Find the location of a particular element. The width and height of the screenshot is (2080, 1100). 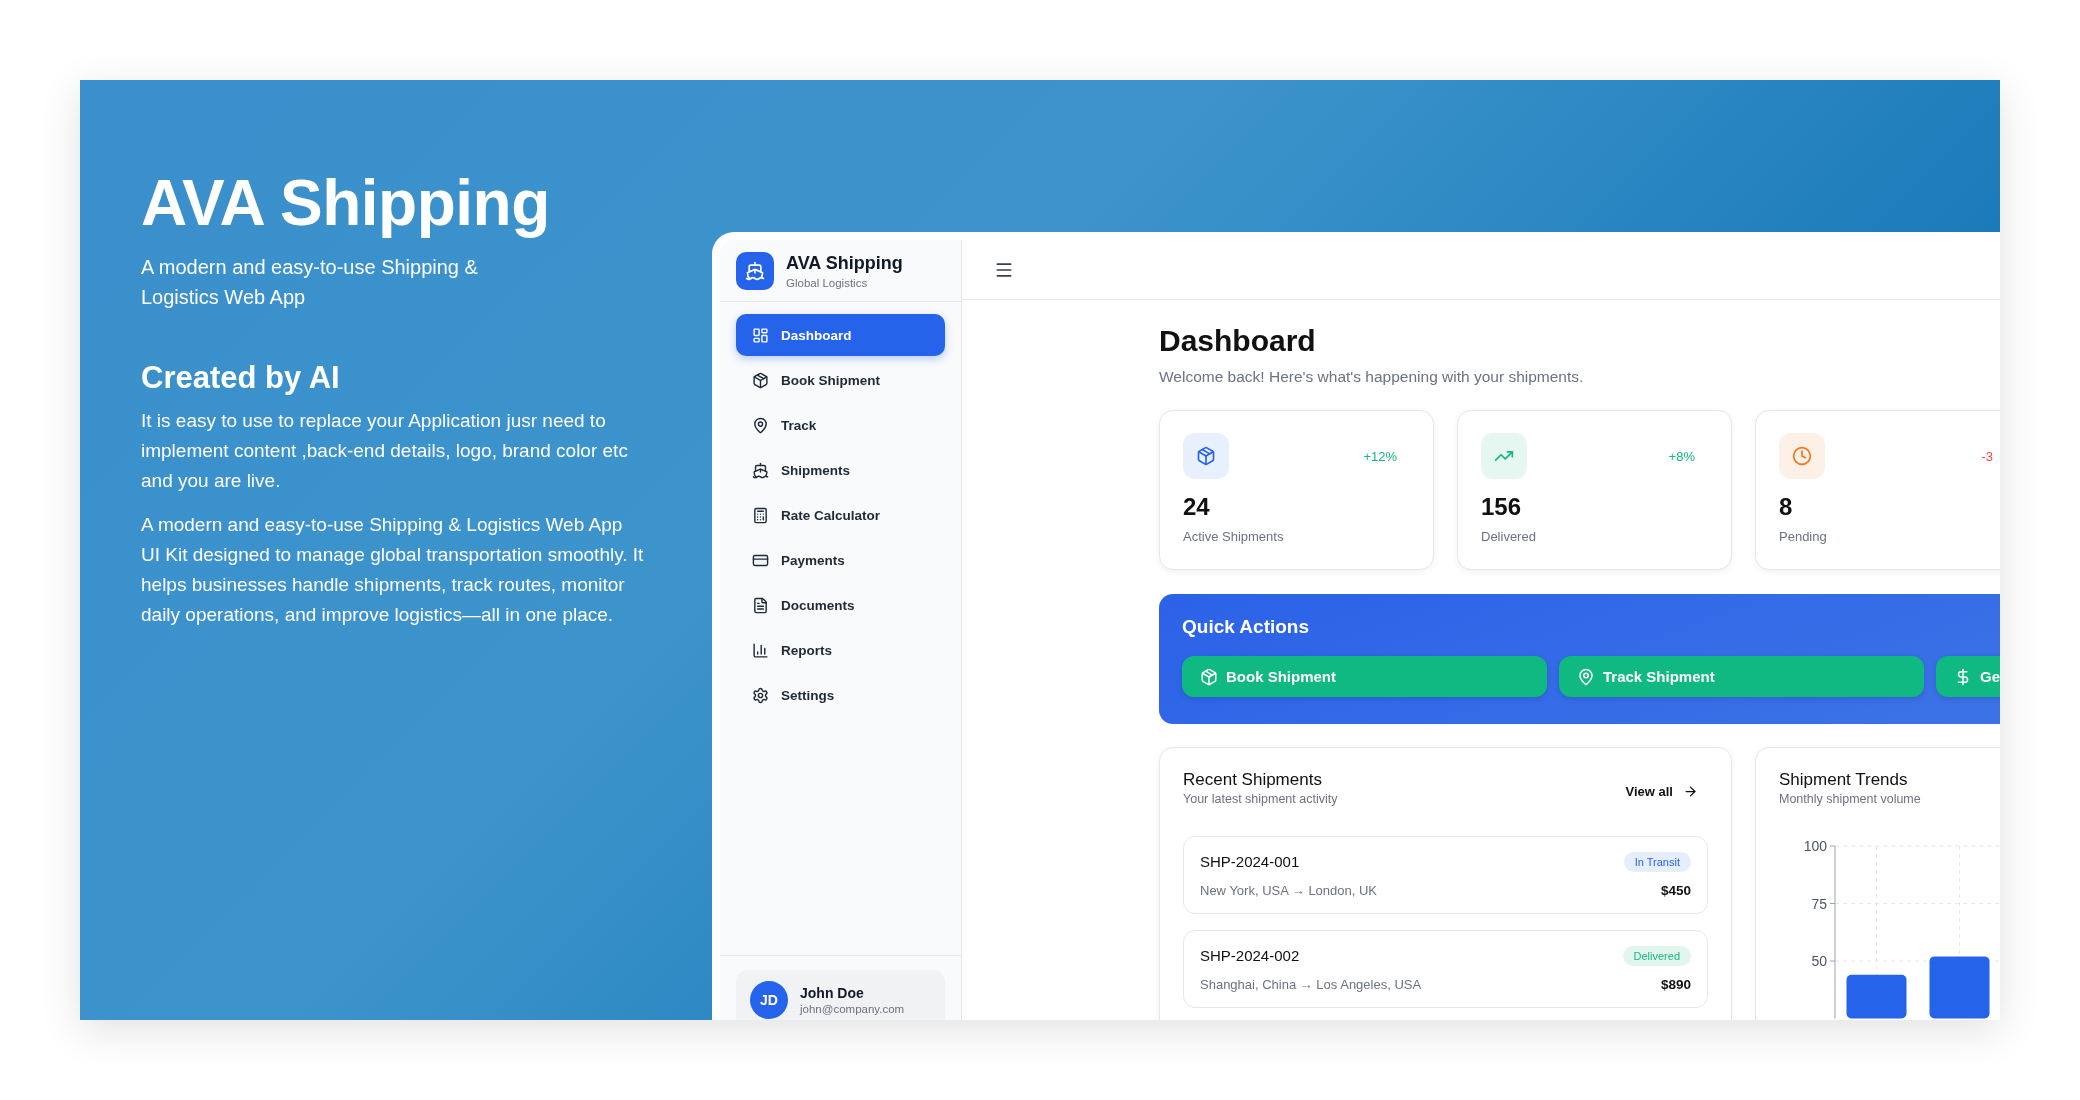

hero-title: AVA Shipping is located at coordinates (346, 203).